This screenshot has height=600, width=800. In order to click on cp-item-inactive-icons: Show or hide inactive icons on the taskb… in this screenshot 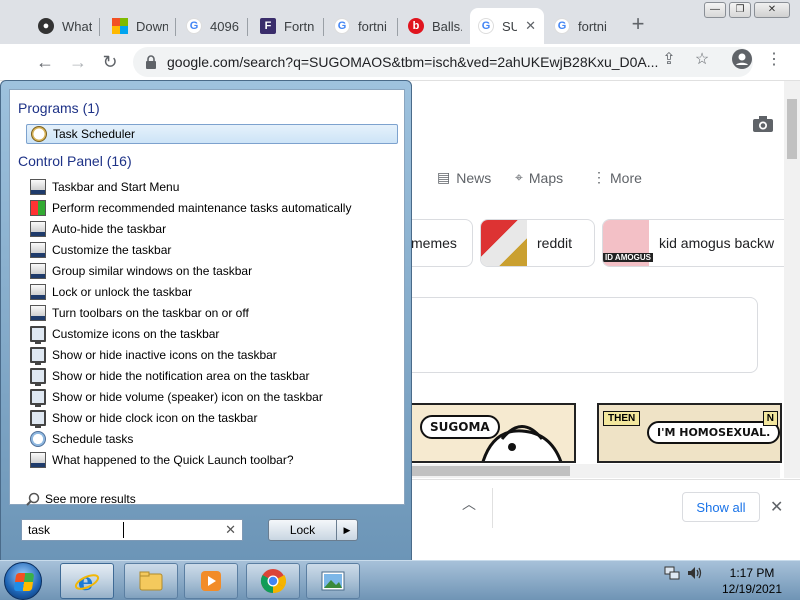, I will do `click(212, 355)`.